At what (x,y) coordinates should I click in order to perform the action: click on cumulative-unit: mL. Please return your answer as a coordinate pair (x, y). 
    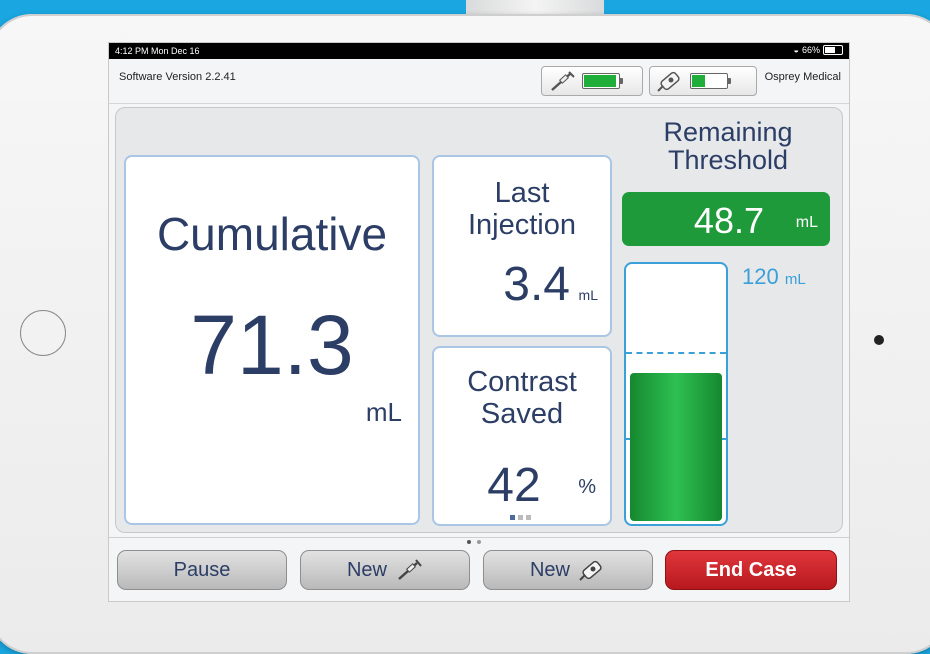
    Looking at the image, I should click on (383, 412).